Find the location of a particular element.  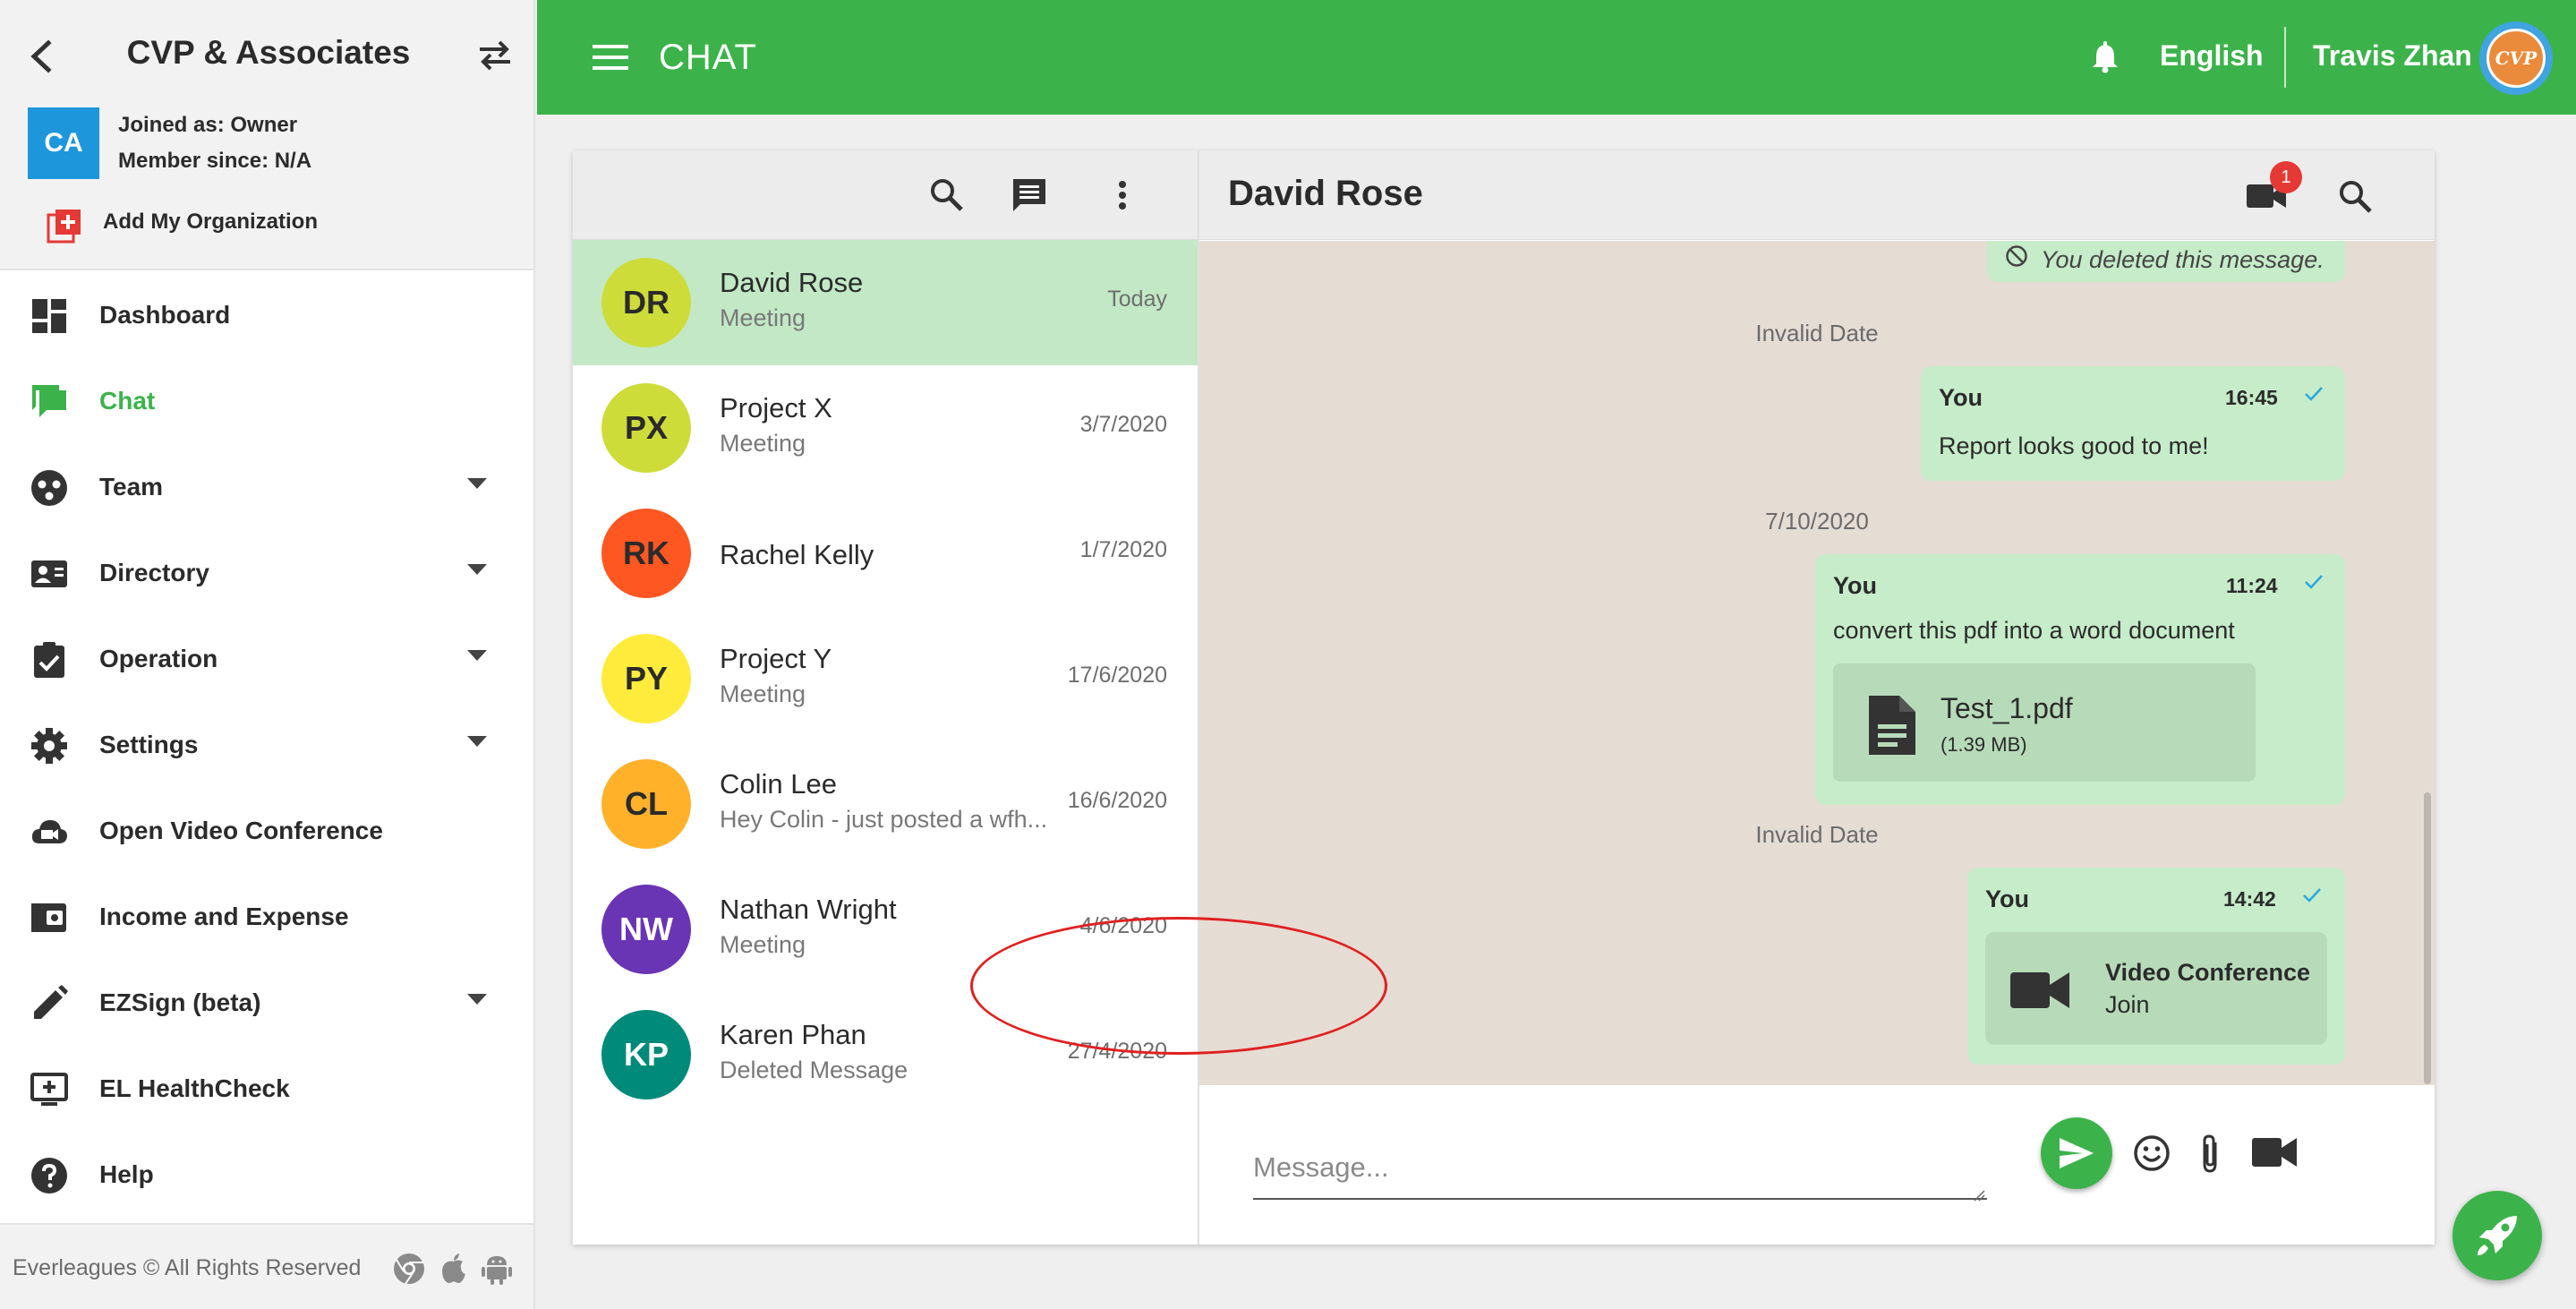

message-input is located at coordinates (1620, 1169).